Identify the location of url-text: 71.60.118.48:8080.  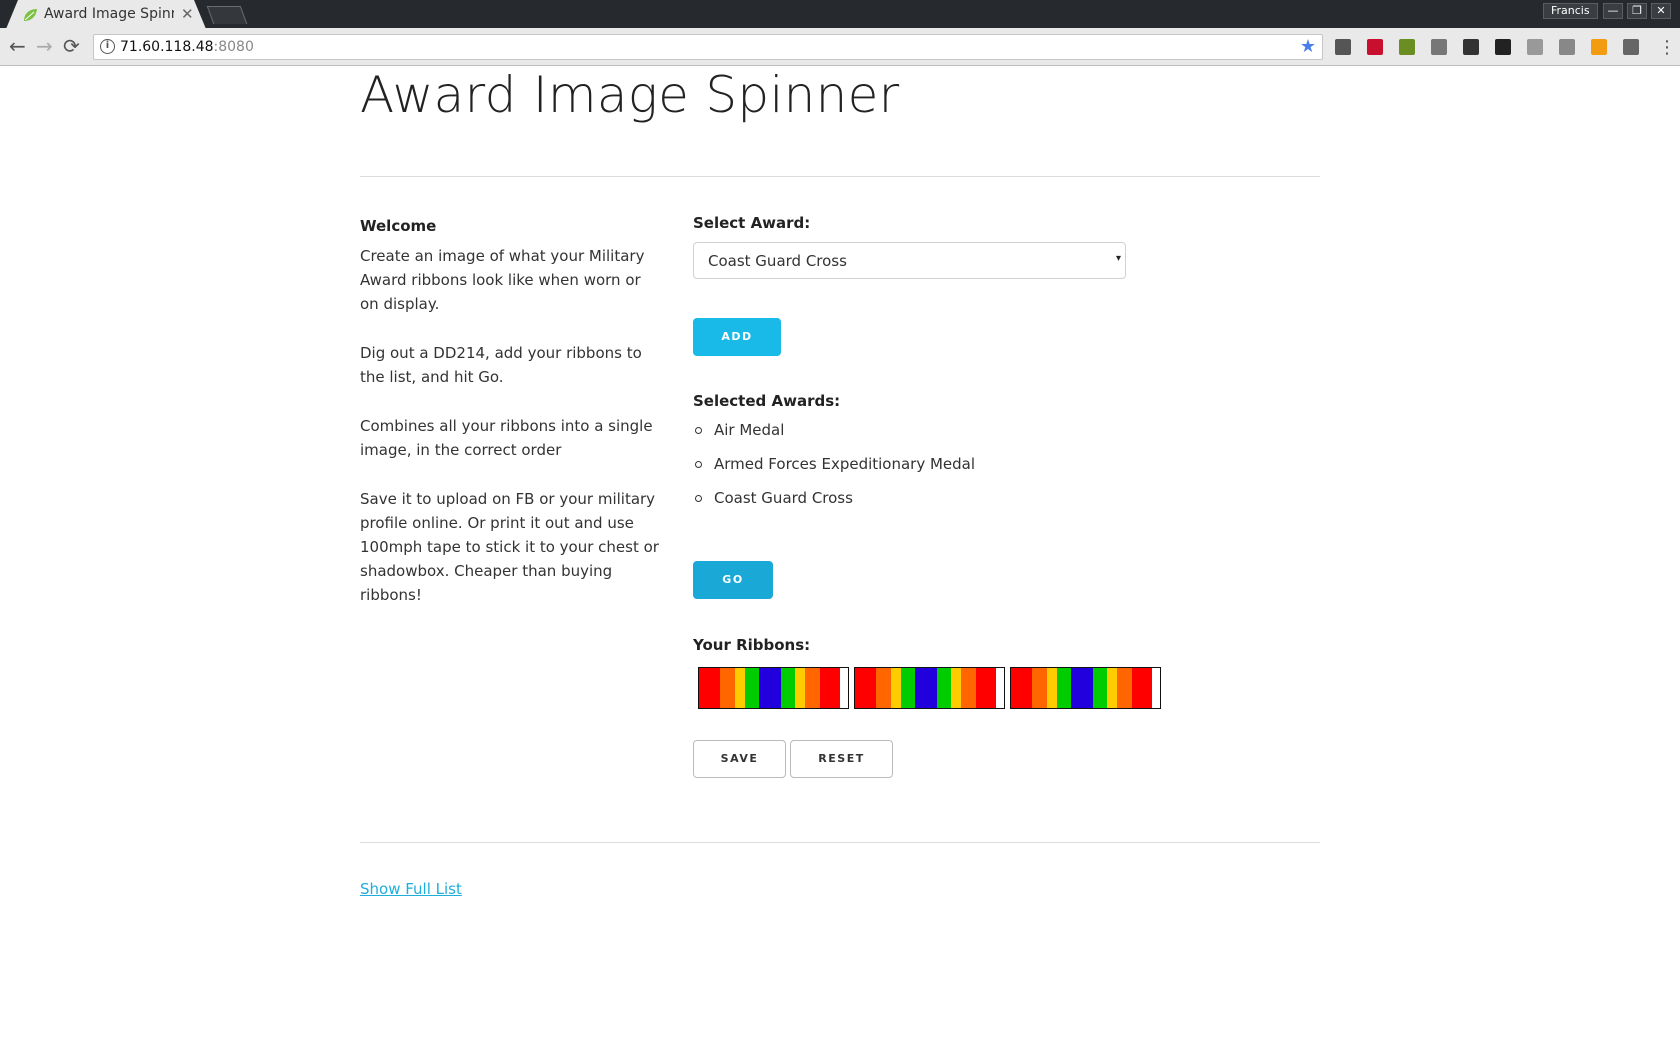
(187, 47).